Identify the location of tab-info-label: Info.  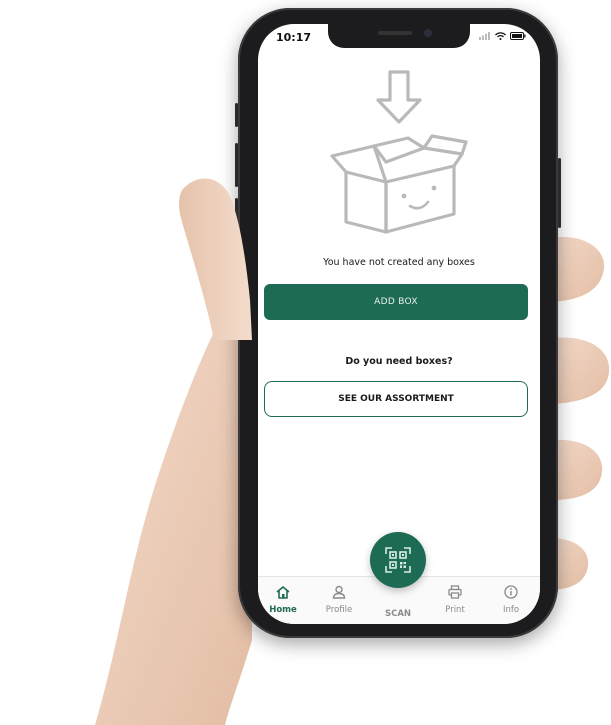
(511, 610).